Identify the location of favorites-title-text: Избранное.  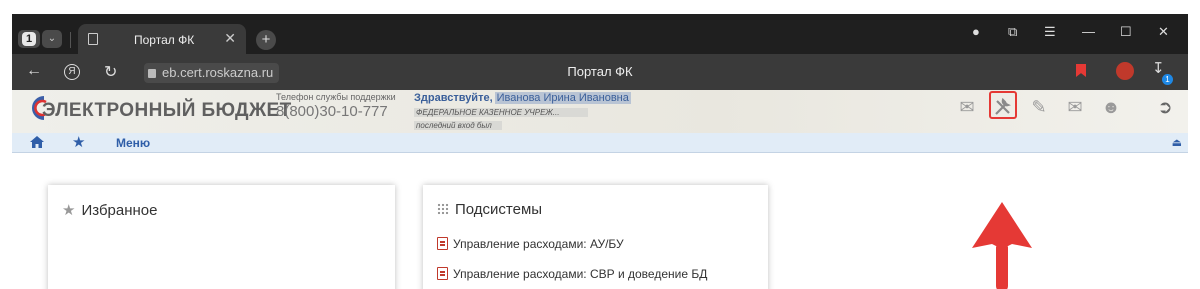
(119, 210).